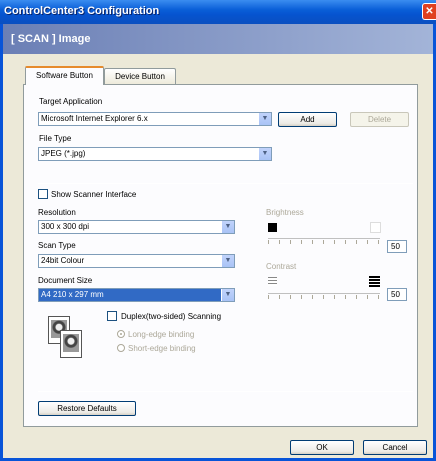 This screenshot has height=461, width=436. Describe the element at coordinates (397, 294) in the screenshot. I see `contrast-value: 50` at that location.